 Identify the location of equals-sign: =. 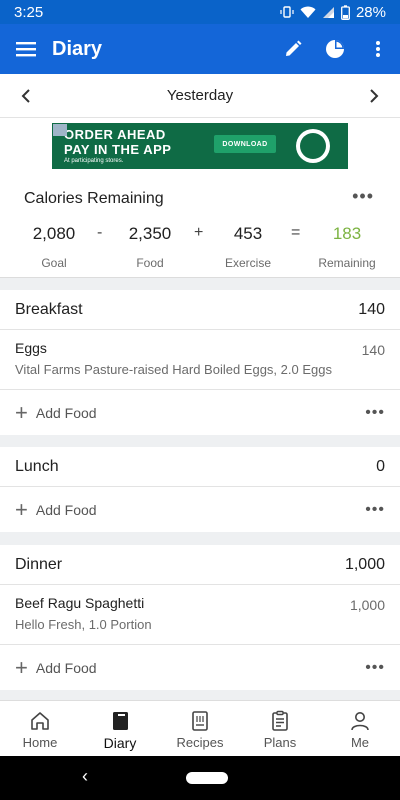
(296, 232).